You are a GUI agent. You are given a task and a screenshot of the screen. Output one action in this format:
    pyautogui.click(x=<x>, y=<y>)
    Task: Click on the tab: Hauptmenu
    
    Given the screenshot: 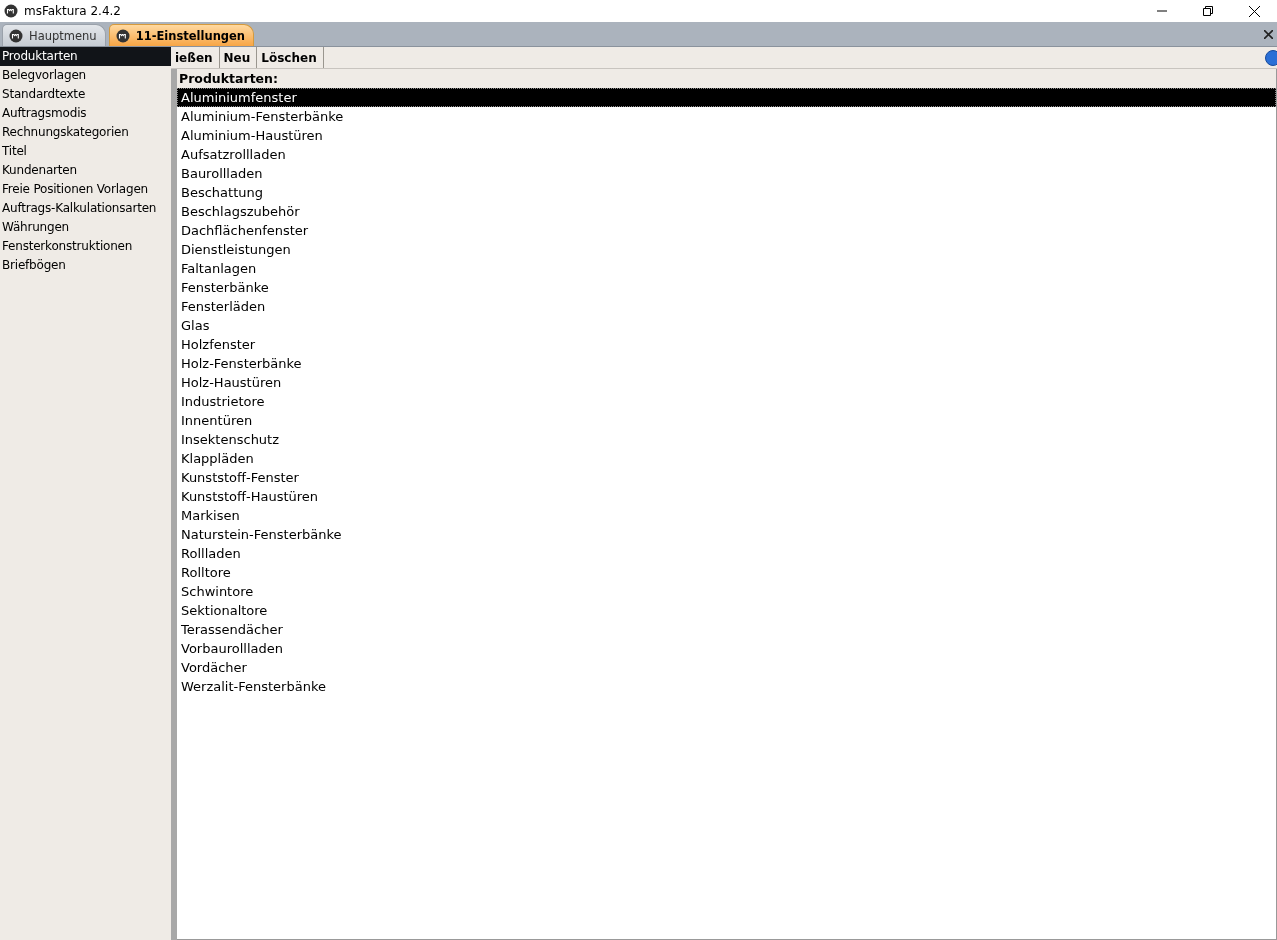 What is the action you would take?
    pyautogui.click(x=54, y=35)
    